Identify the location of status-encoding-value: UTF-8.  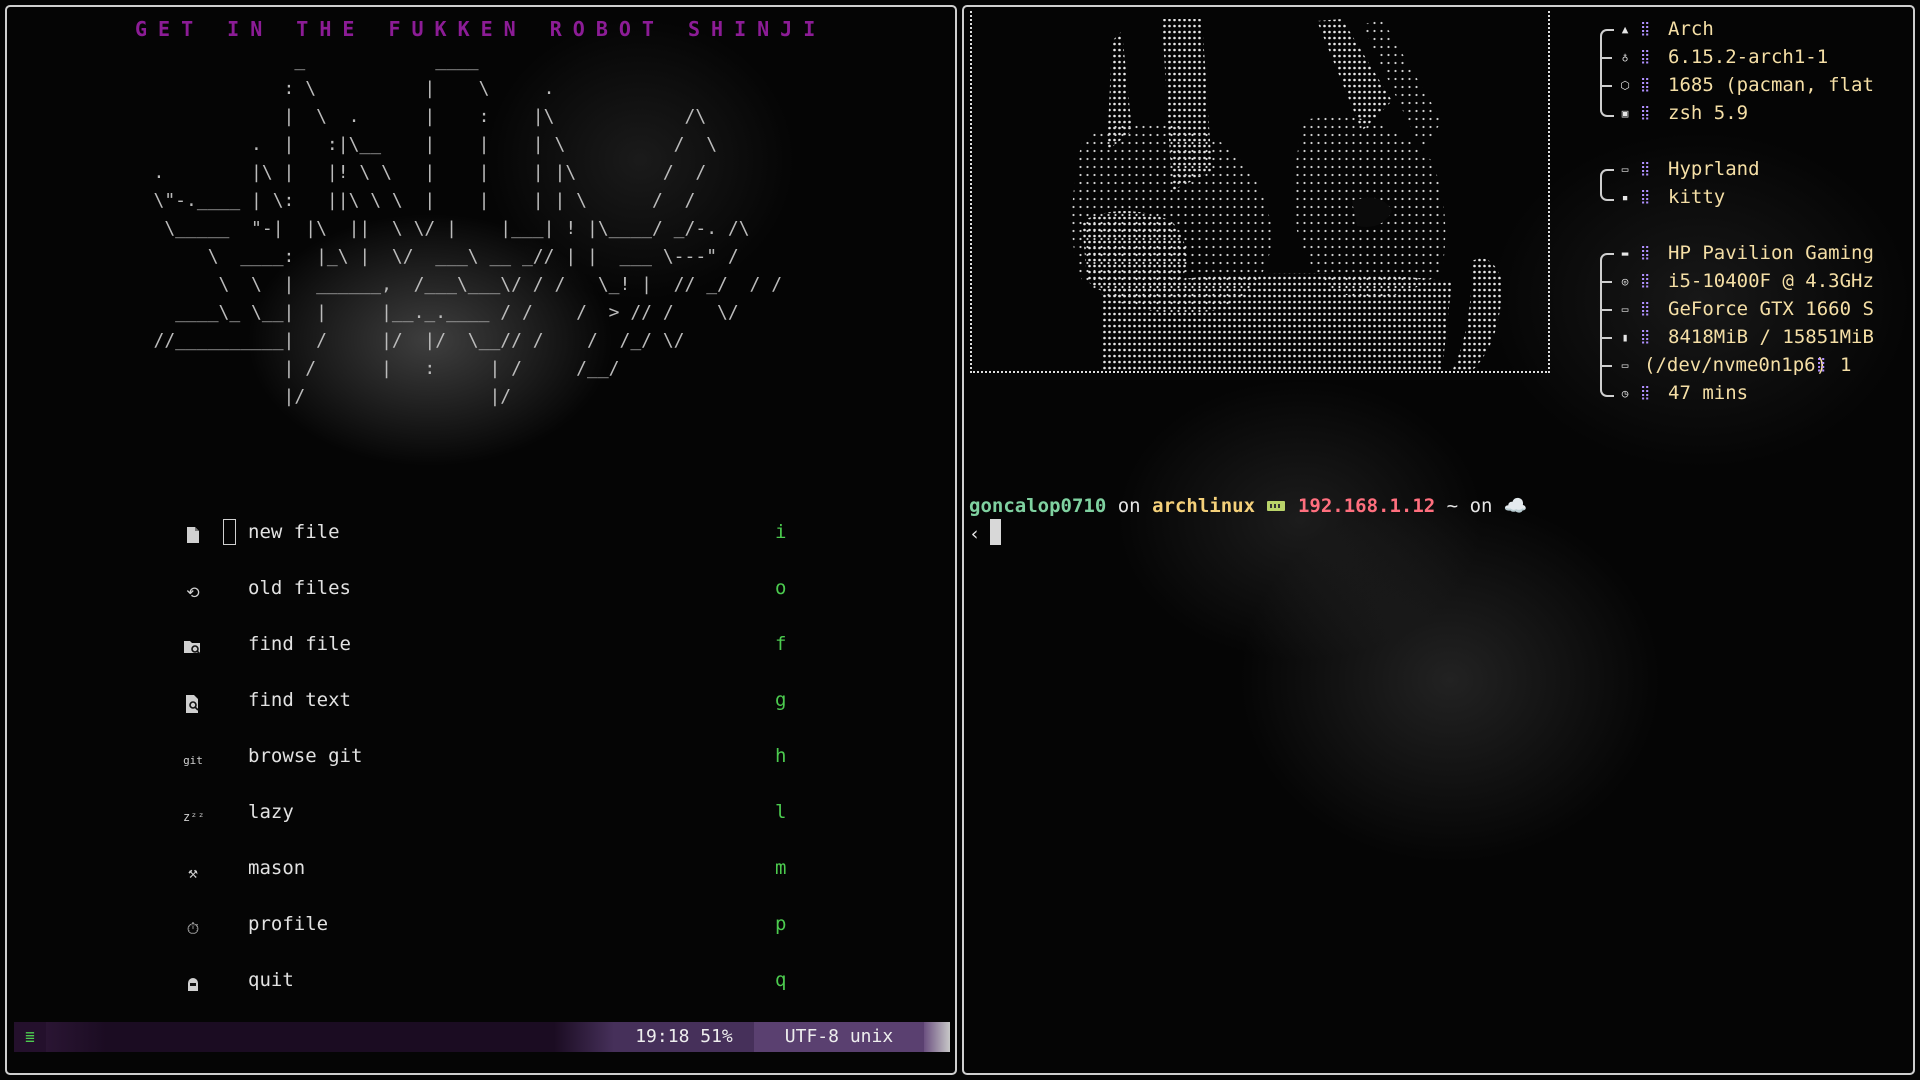
(811, 1036).